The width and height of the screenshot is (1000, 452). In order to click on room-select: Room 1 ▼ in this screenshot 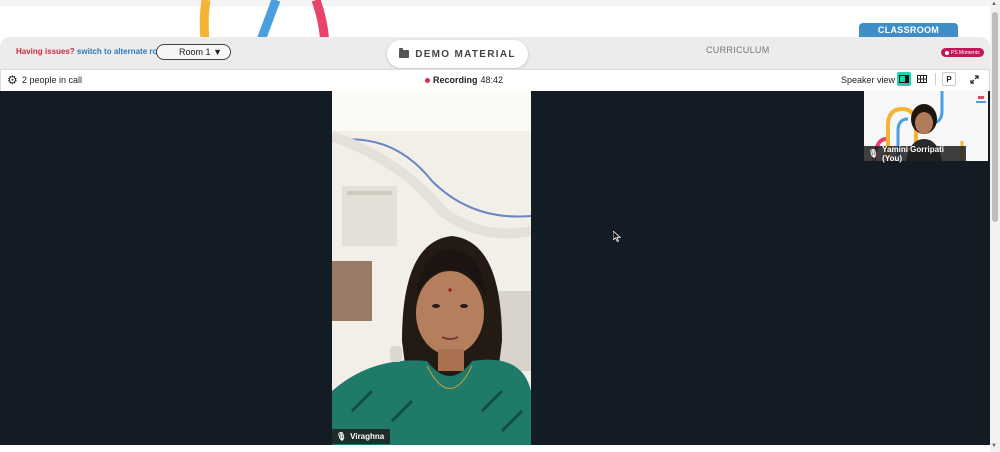, I will do `click(193, 52)`.